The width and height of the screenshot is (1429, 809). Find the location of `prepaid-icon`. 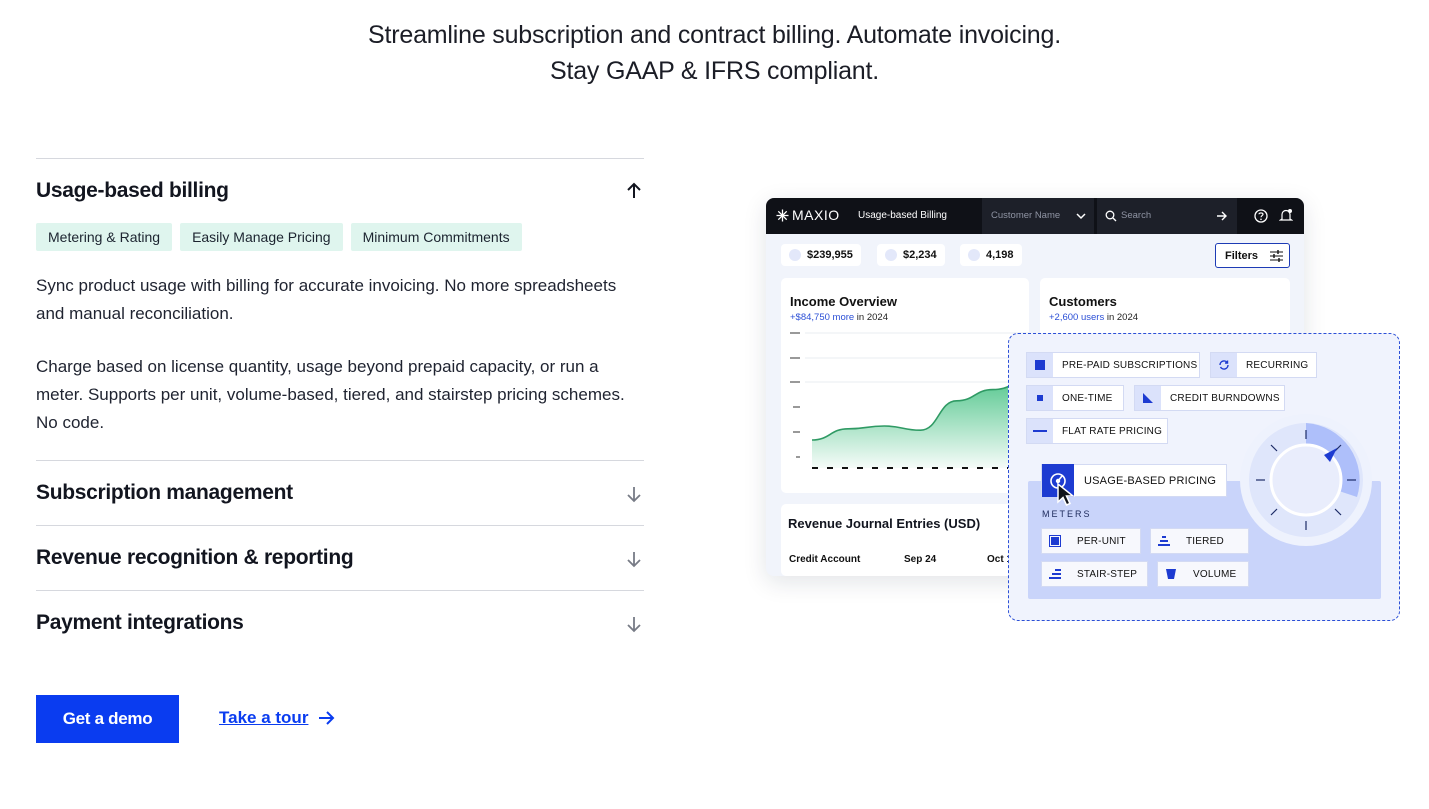

prepaid-icon is located at coordinates (1040, 365).